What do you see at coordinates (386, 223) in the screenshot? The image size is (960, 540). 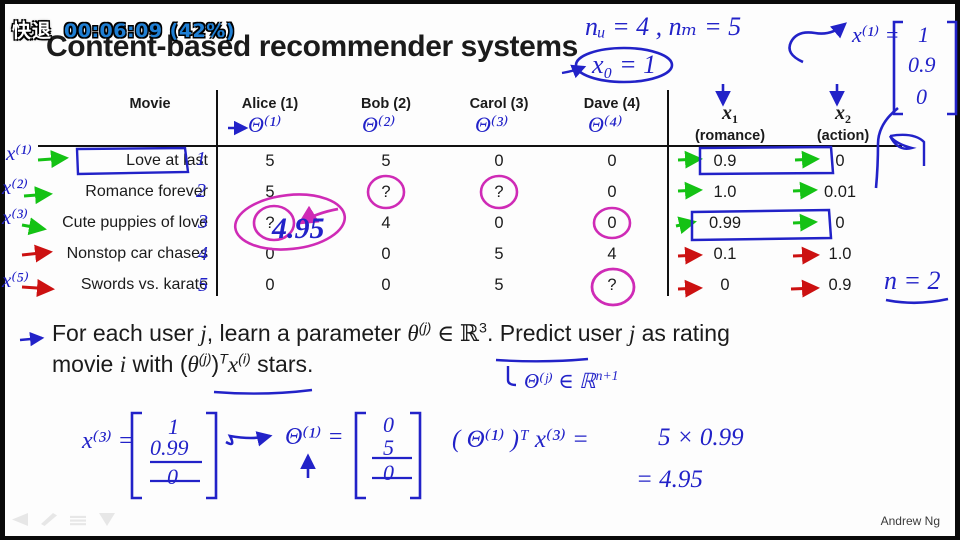 I see `rating-r3-bob: 4` at bounding box center [386, 223].